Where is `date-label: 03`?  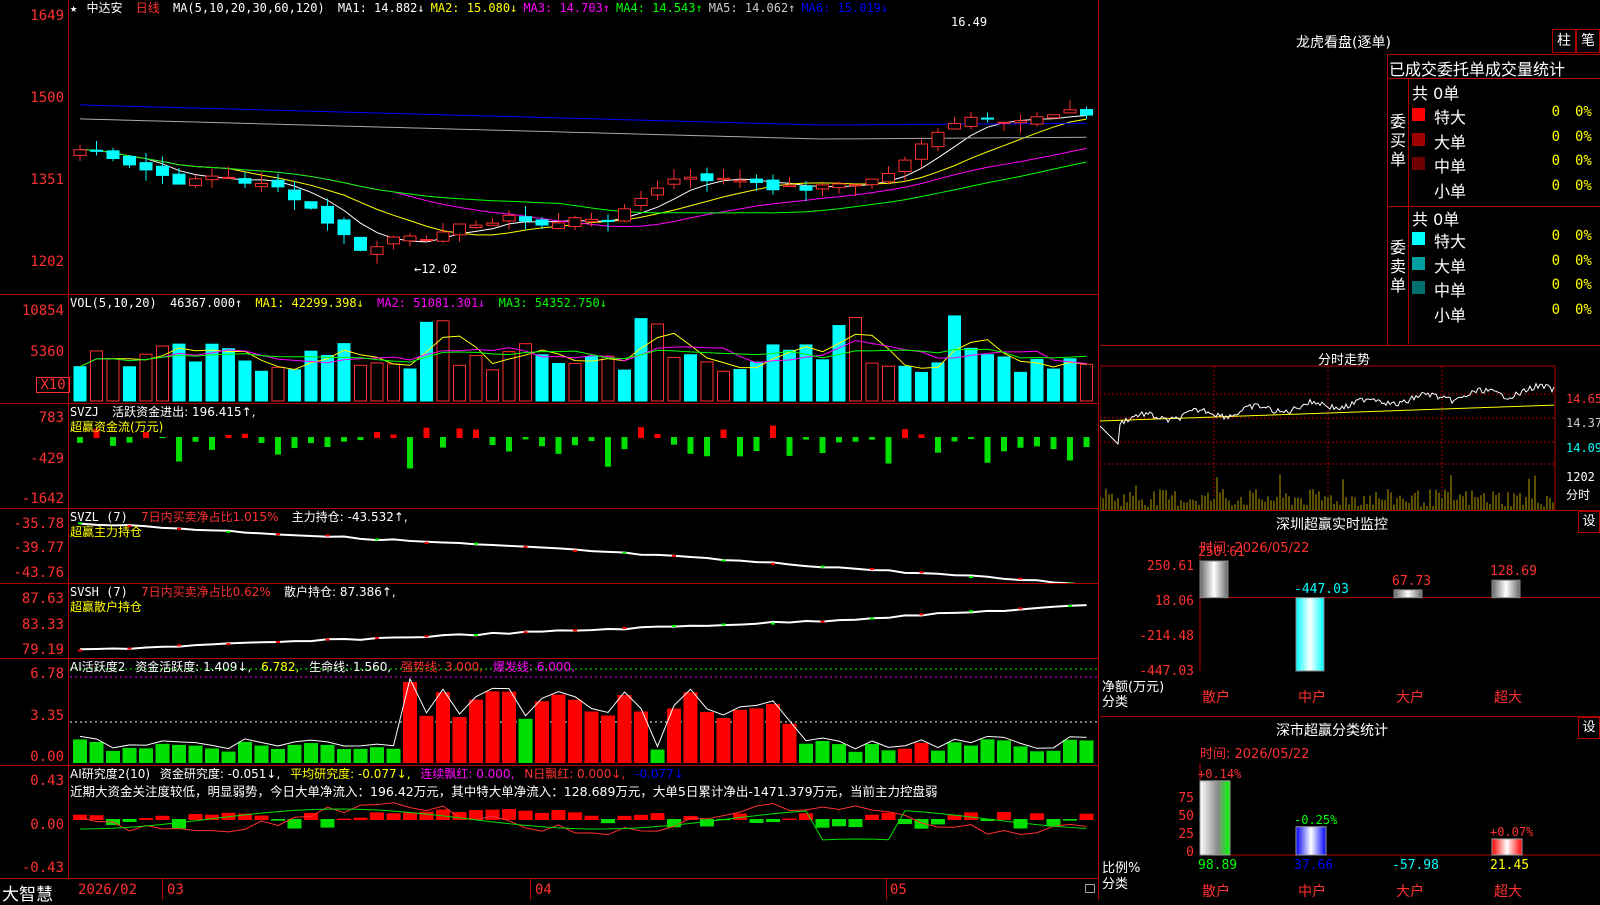
date-label: 03 is located at coordinates (175, 890).